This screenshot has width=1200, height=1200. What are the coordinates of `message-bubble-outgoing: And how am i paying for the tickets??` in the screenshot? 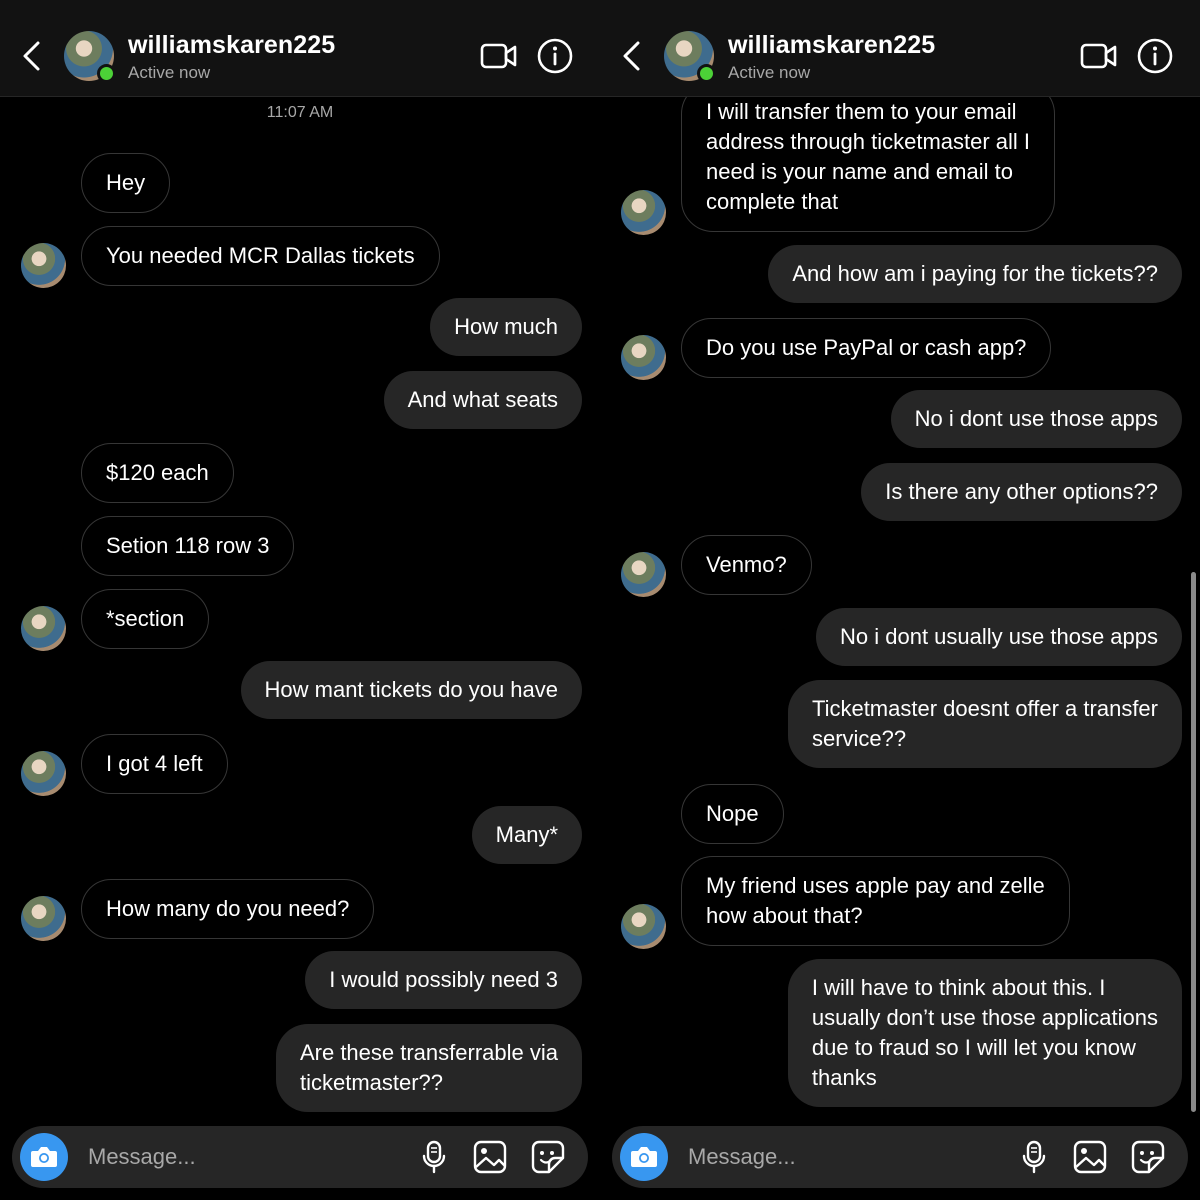 It's located at (975, 274).